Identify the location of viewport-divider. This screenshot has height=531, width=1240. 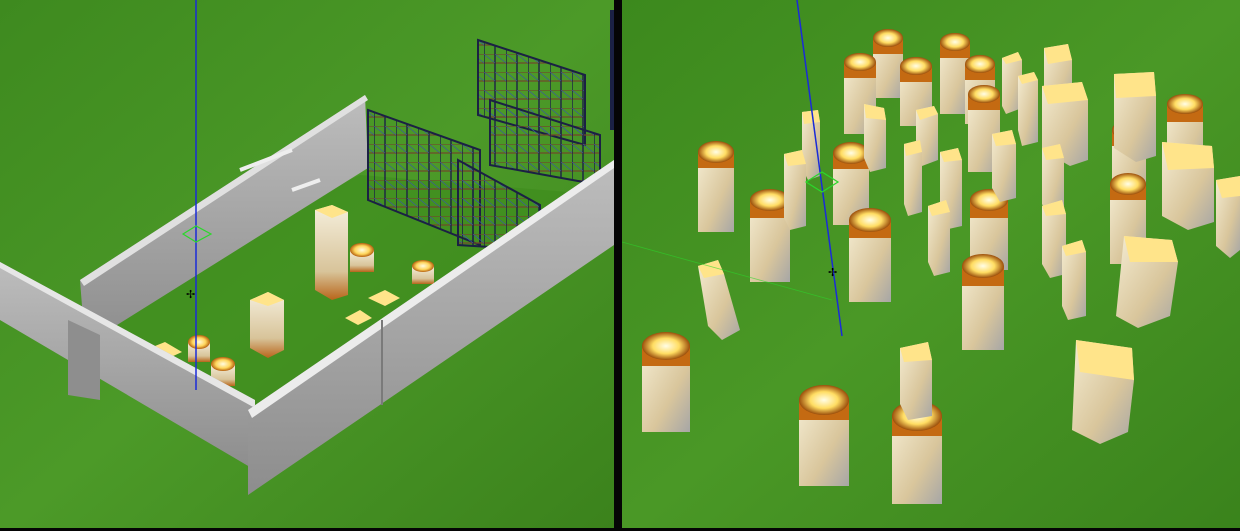
(618, 265).